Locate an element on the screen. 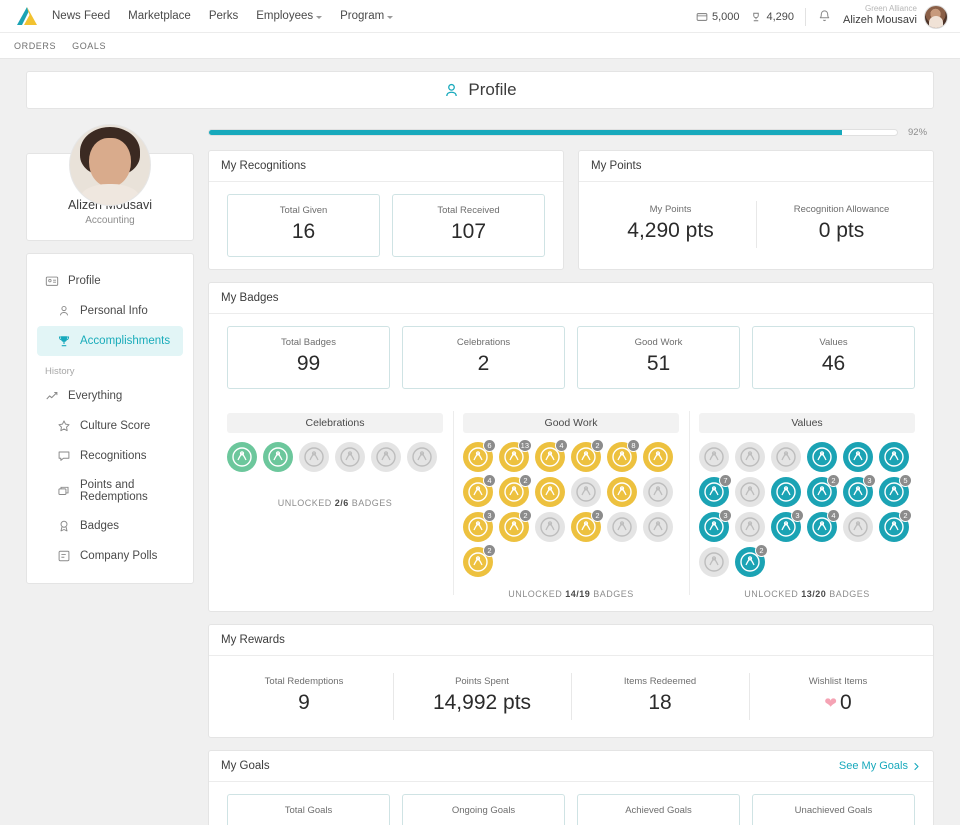  sidebar-item-label: Badges is located at coordinates (100, 526).